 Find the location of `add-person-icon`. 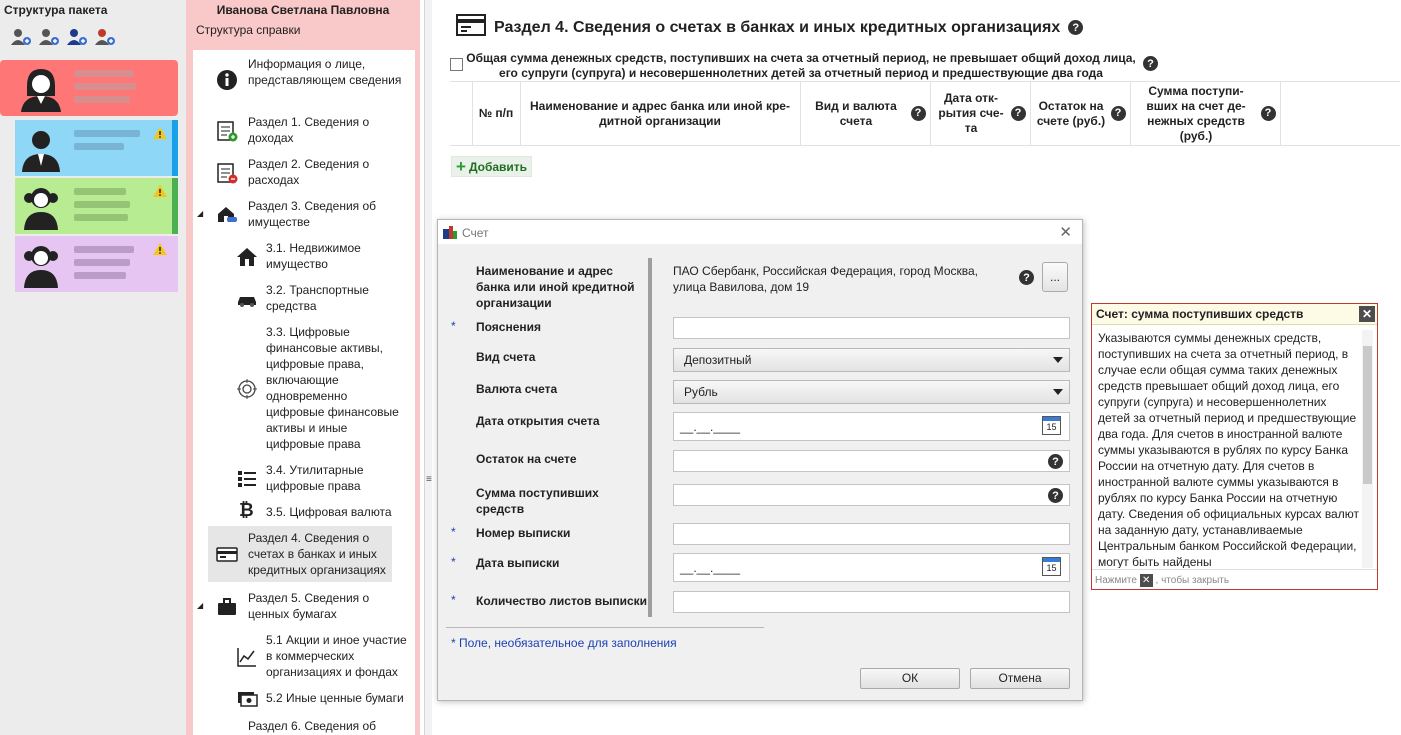

add-person-icon is located at coordinates (21, 37).